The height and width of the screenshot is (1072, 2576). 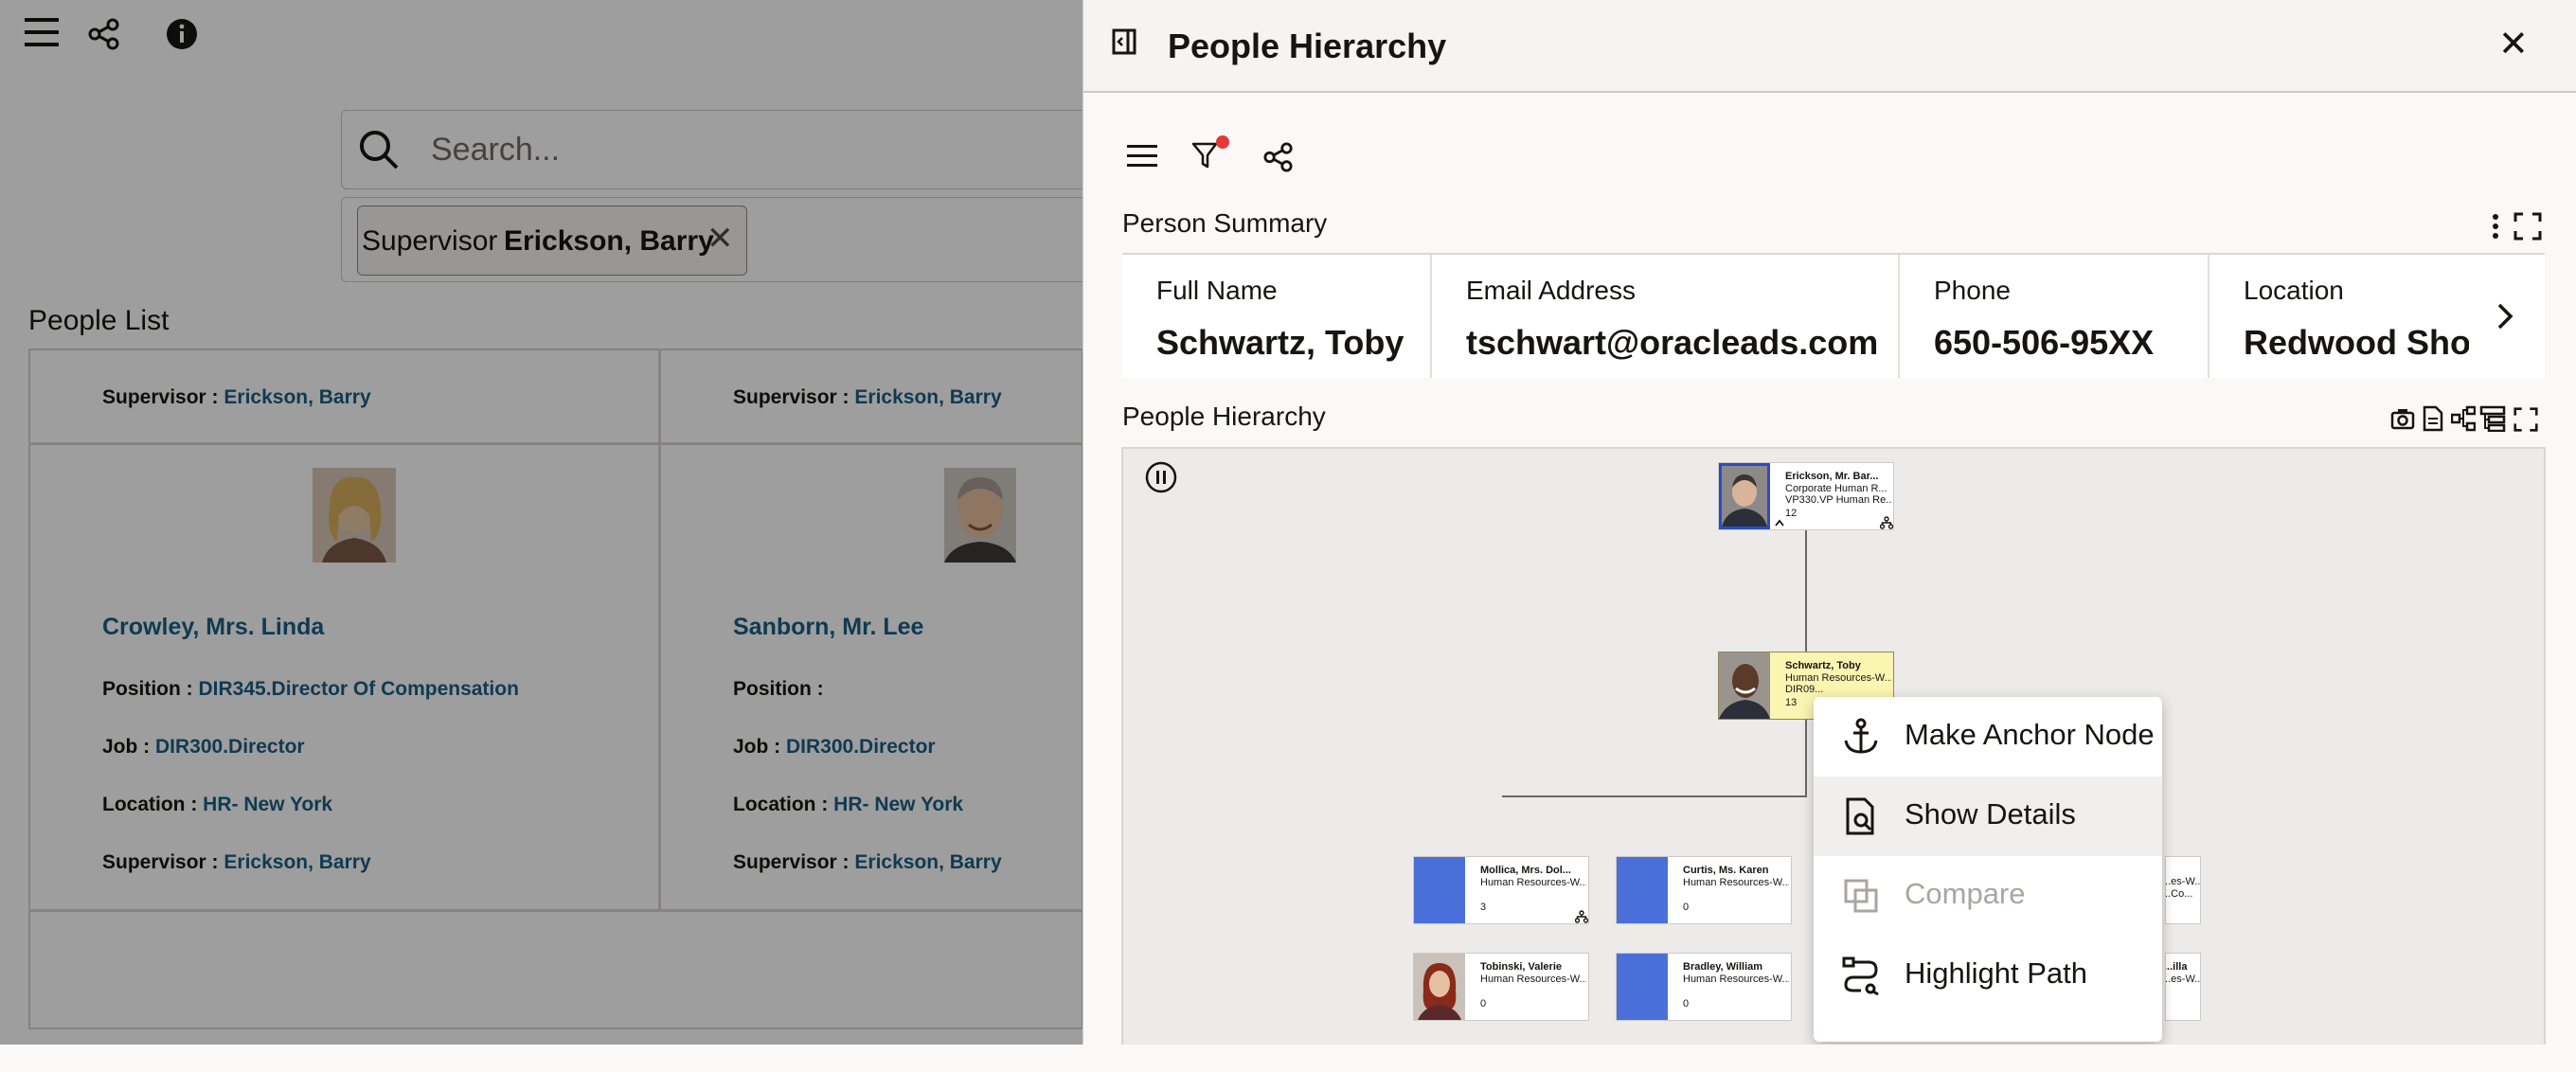 I want to click on document-search-icon, so click(x=1860, y=816).